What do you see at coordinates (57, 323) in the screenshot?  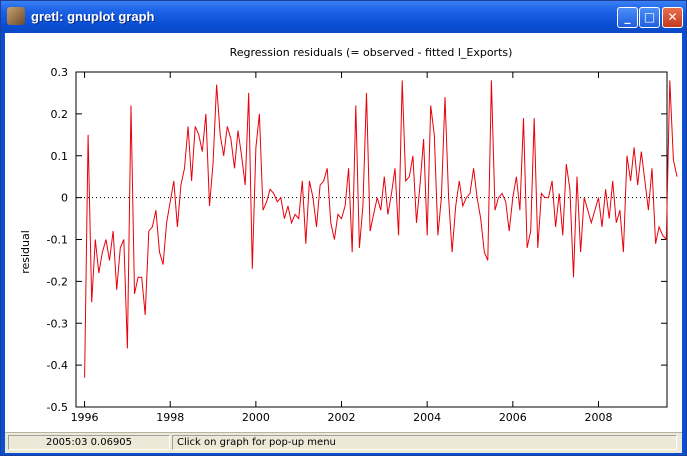 I see `y-tick-label: -0.3` at bounding box center [57, 323].